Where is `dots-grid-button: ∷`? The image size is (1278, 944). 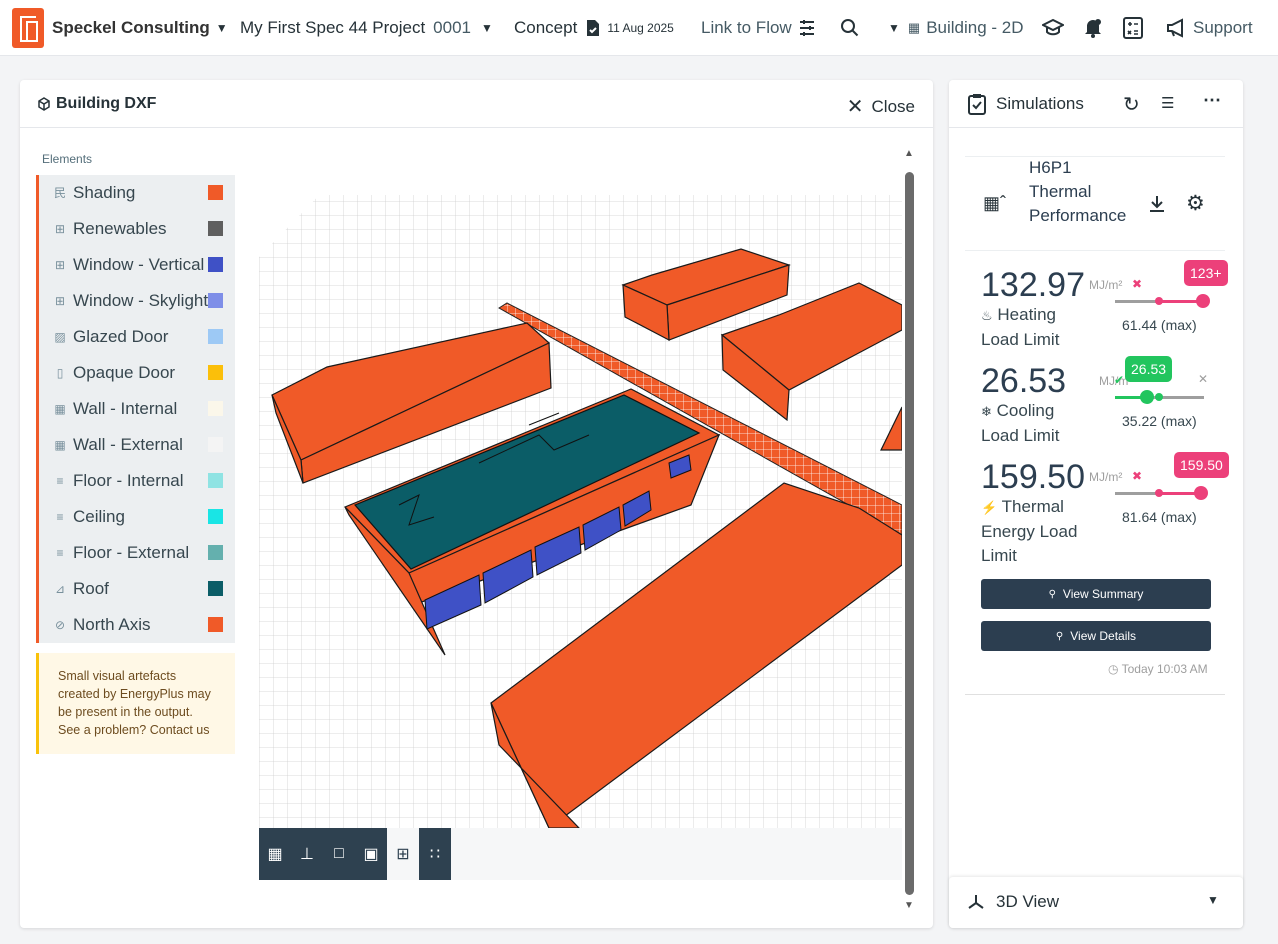 dots-grid-button: ∷ is located at coordinates (435, 854).